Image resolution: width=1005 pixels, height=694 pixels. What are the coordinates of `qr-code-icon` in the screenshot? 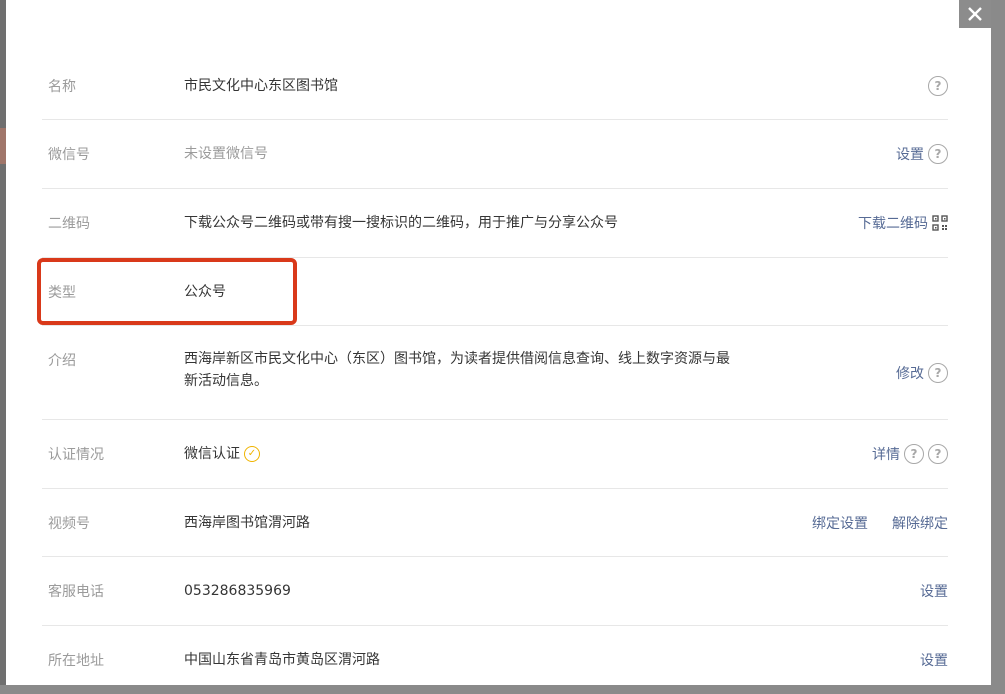 It's located at (940, 223).